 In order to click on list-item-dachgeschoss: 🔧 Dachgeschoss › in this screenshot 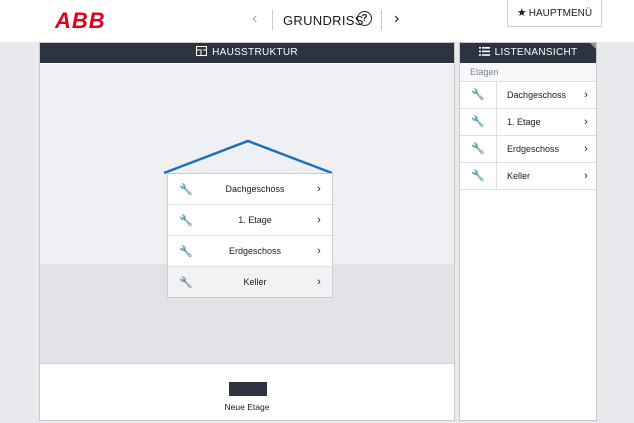, I will do `click(528, 94)`.